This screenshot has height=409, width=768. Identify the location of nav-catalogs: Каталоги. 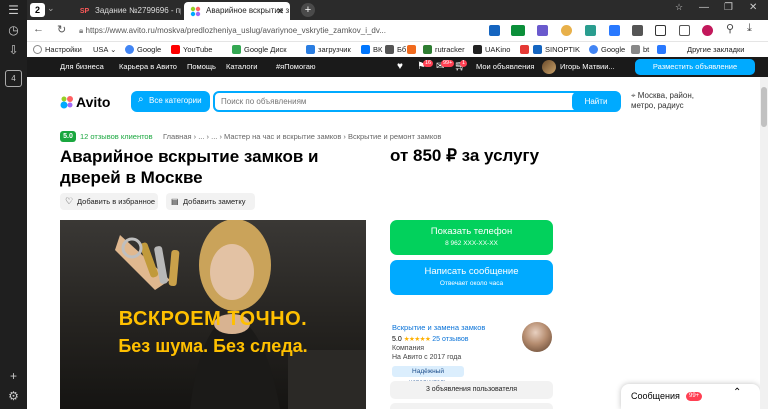
(241, 67).